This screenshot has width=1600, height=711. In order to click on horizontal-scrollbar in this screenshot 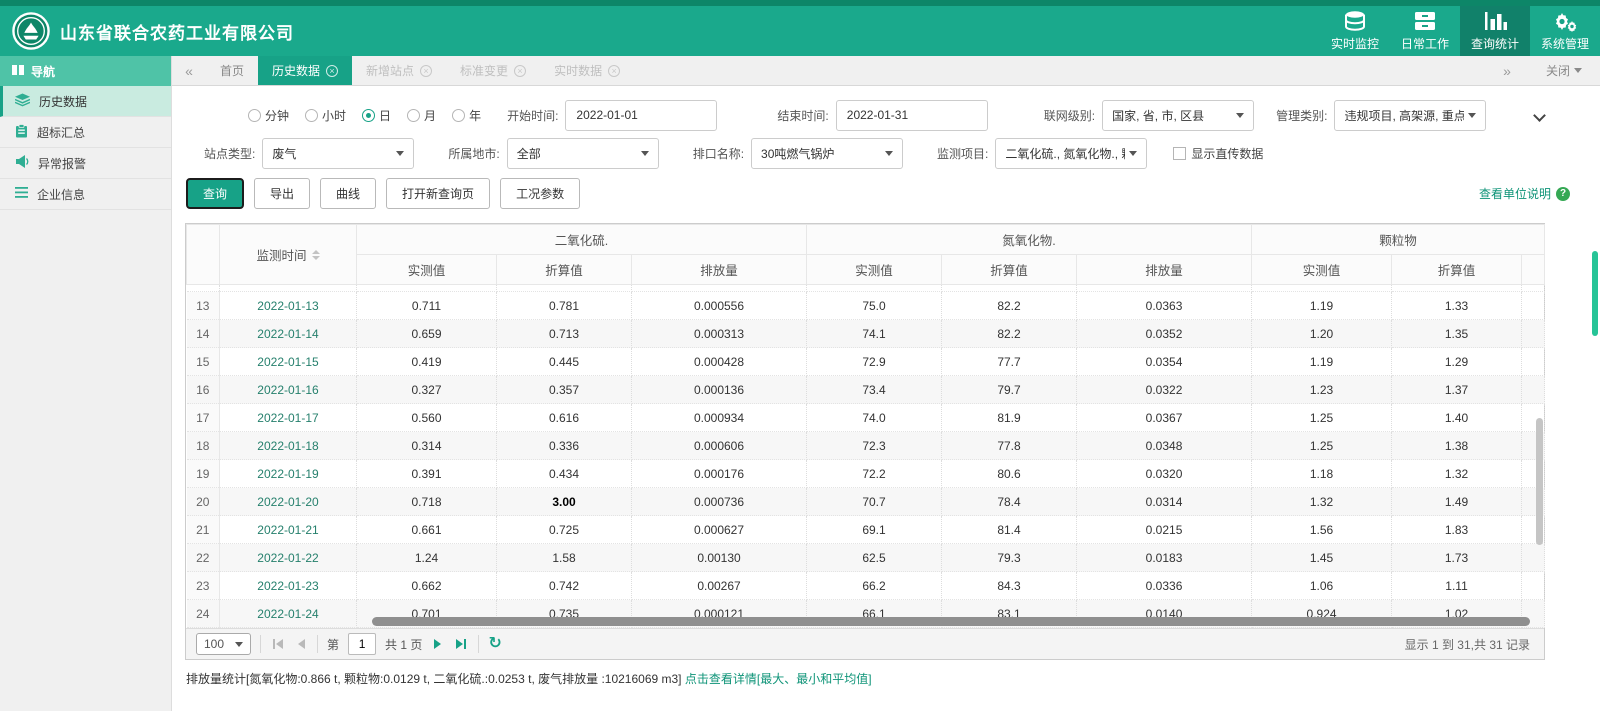, I will do `click(951, 621)`.